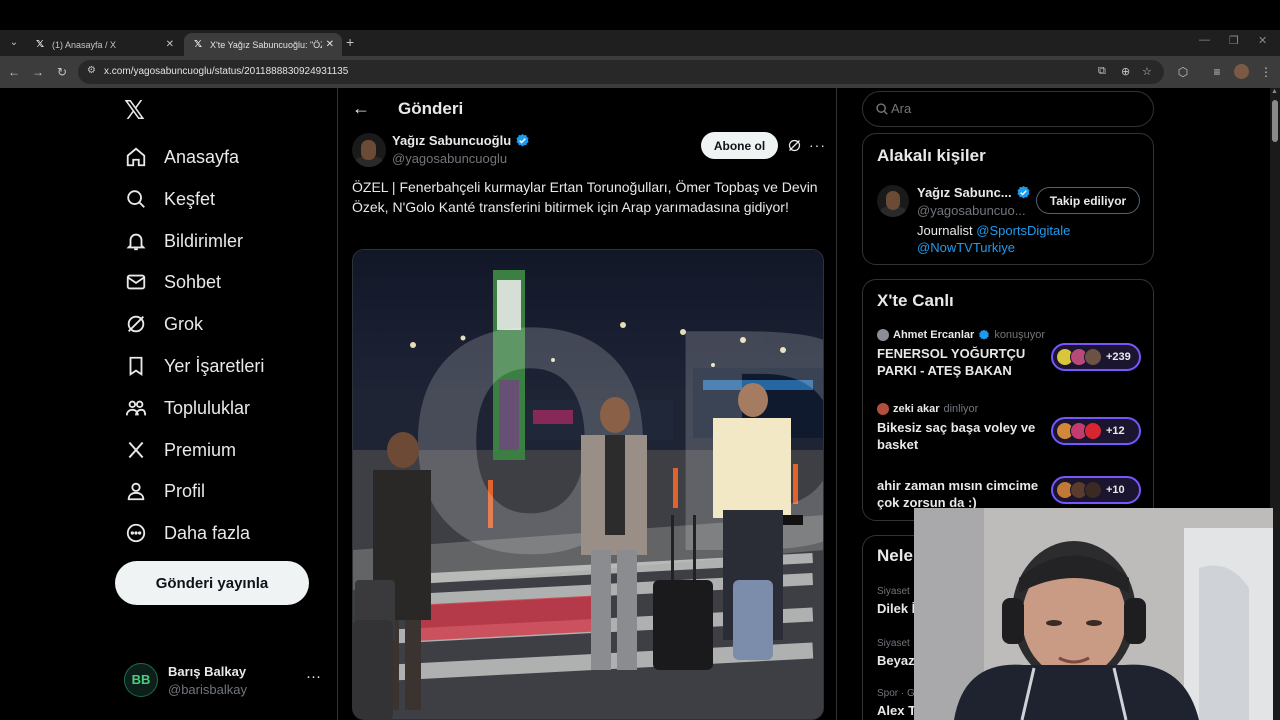 The width and height of the screenshot is (1280, 720). I want to click on live-host: zeki akar dinliyor, so click(1010, 409).